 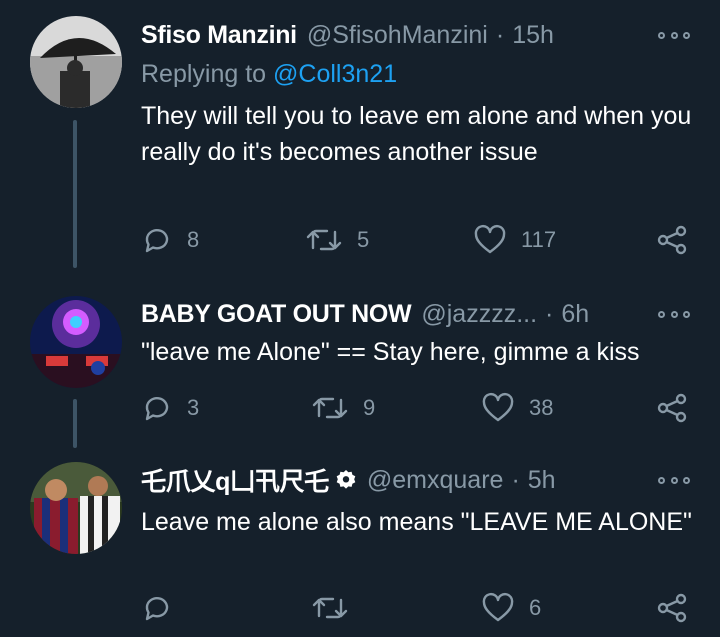 I want to click on tweet-actions: 6, so click(x=421, y=609).